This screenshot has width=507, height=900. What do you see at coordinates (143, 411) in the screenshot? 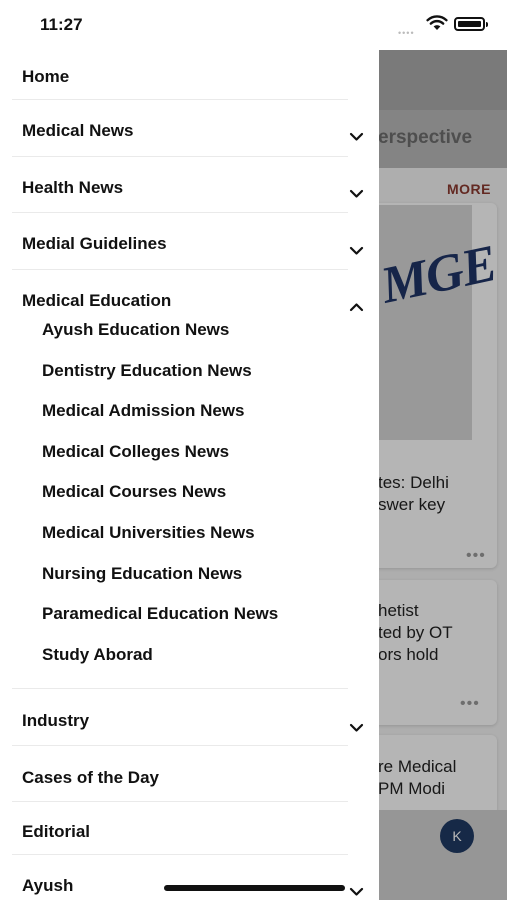
I see `submenu-item: Medical Admission News` at bounding box center [143, 411].